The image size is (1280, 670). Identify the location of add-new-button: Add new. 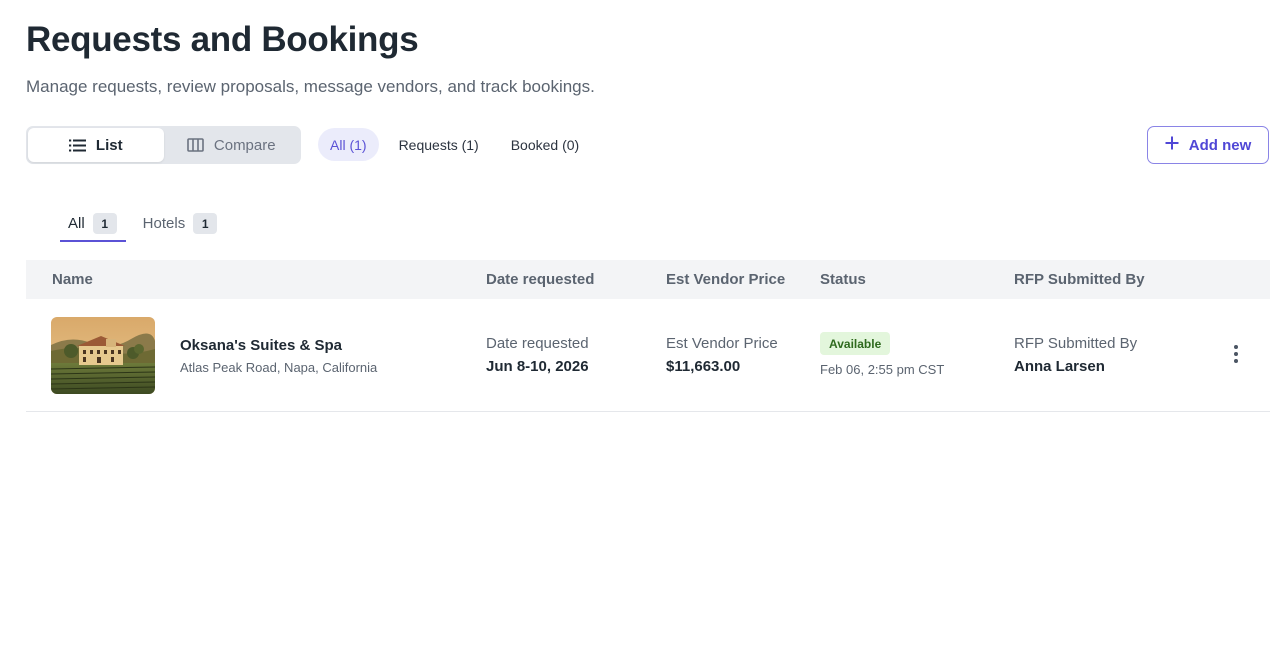
(1208, 145).